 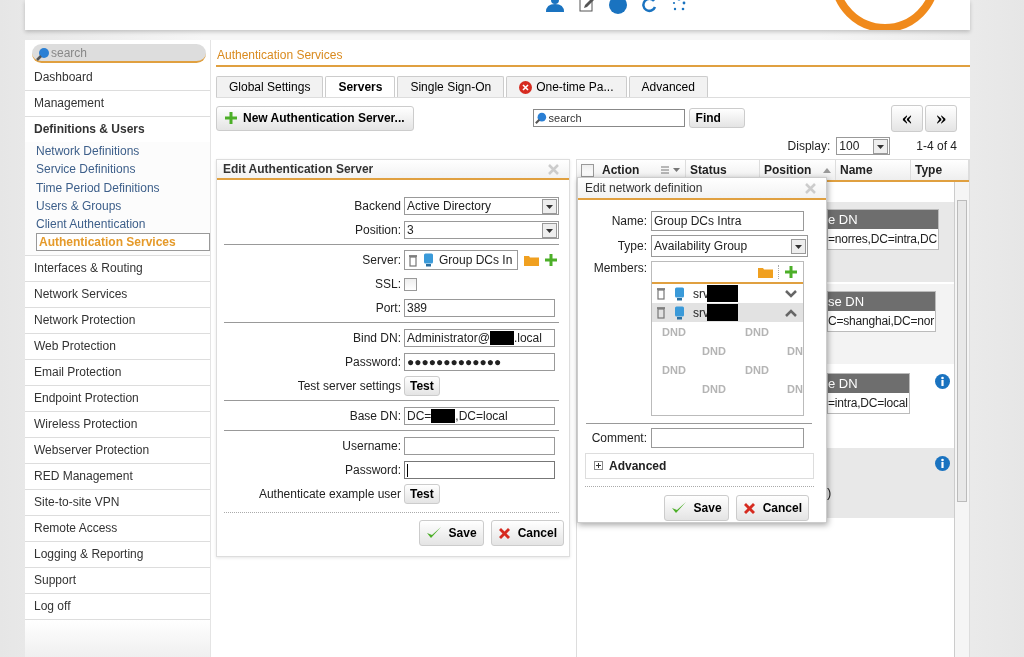 What do you see at coordinates (381, 260) in the screenshot?
I see `field-label: Server:` at bounding box center [381, 260].